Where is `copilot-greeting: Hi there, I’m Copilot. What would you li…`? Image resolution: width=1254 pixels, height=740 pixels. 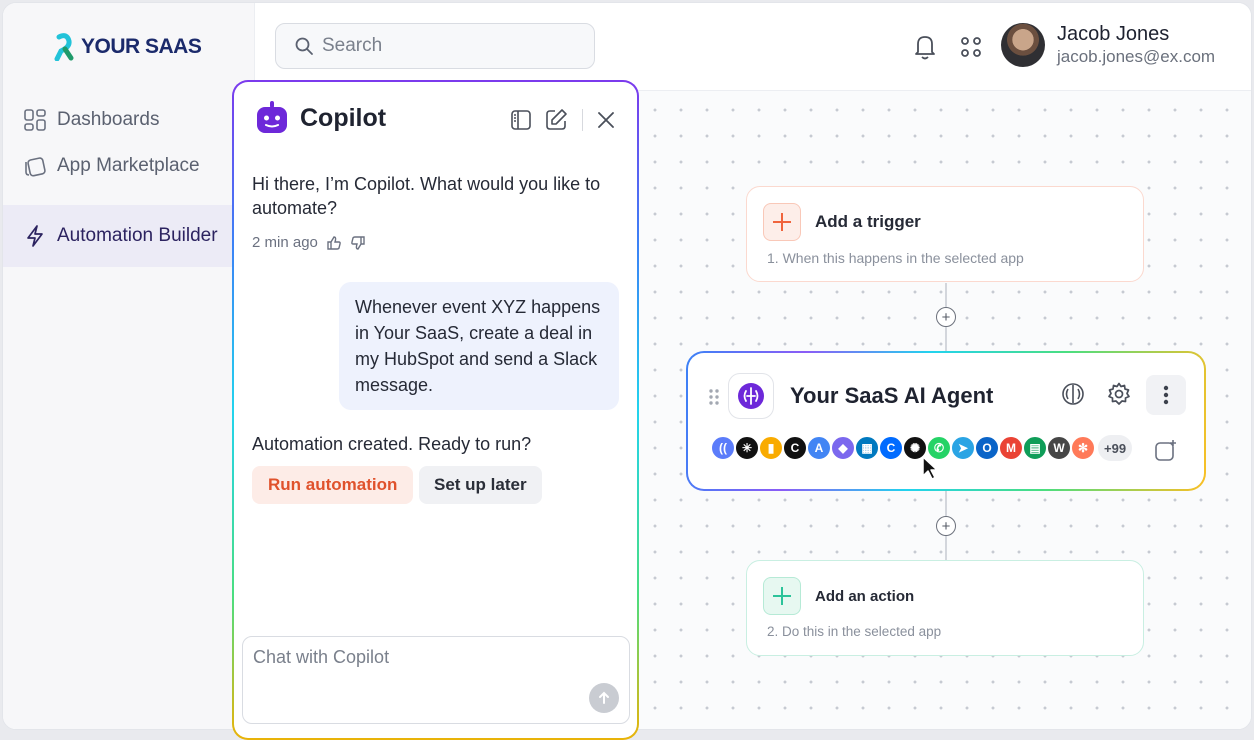
copilot-greeting: Hi there, I’m Copilot. What would you li… is located at coordinates (426, 196).